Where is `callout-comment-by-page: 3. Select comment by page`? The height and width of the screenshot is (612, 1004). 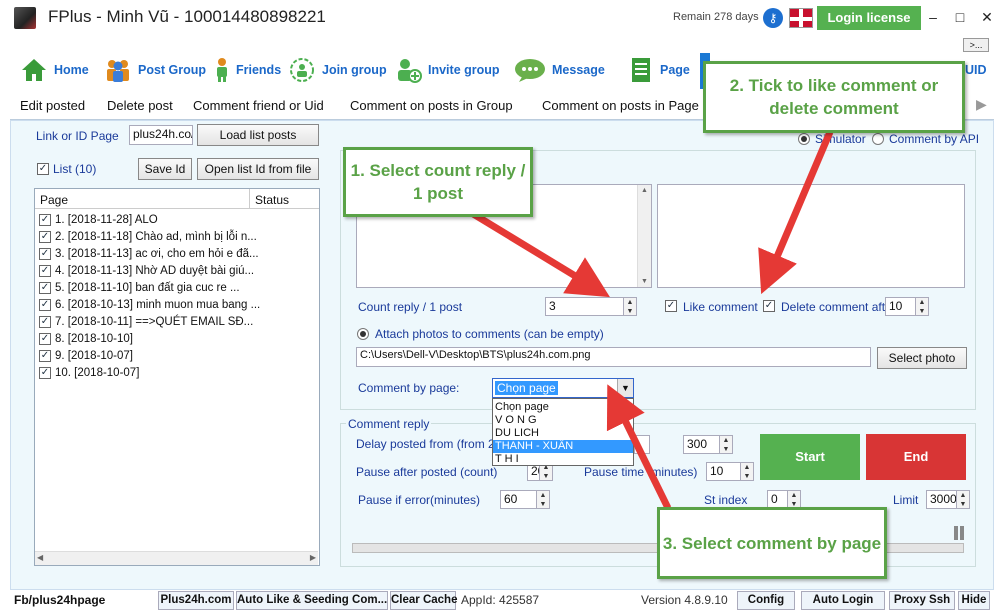 callout-comment-by-page: 3. Select comment by page is located at coordinates (772, 543).